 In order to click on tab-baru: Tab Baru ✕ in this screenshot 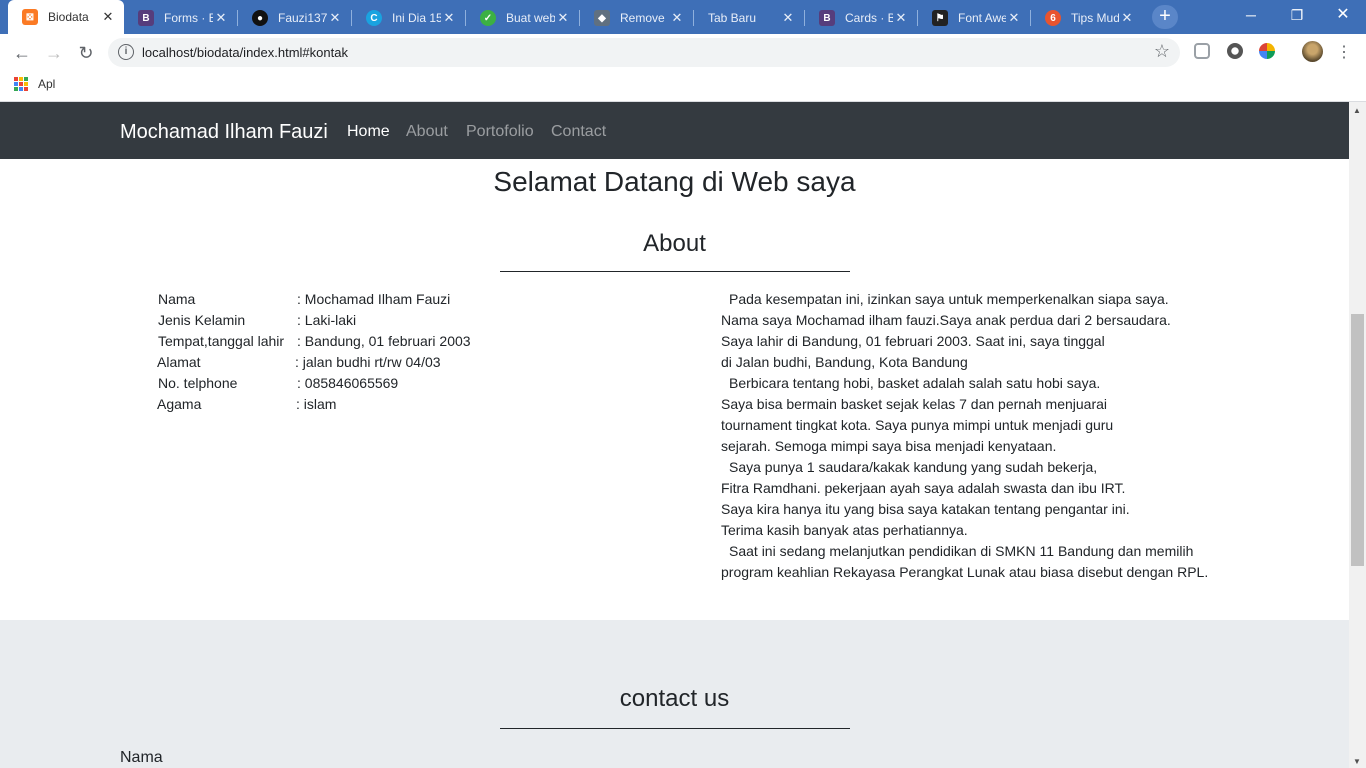, I will do `click(749, 18)`.